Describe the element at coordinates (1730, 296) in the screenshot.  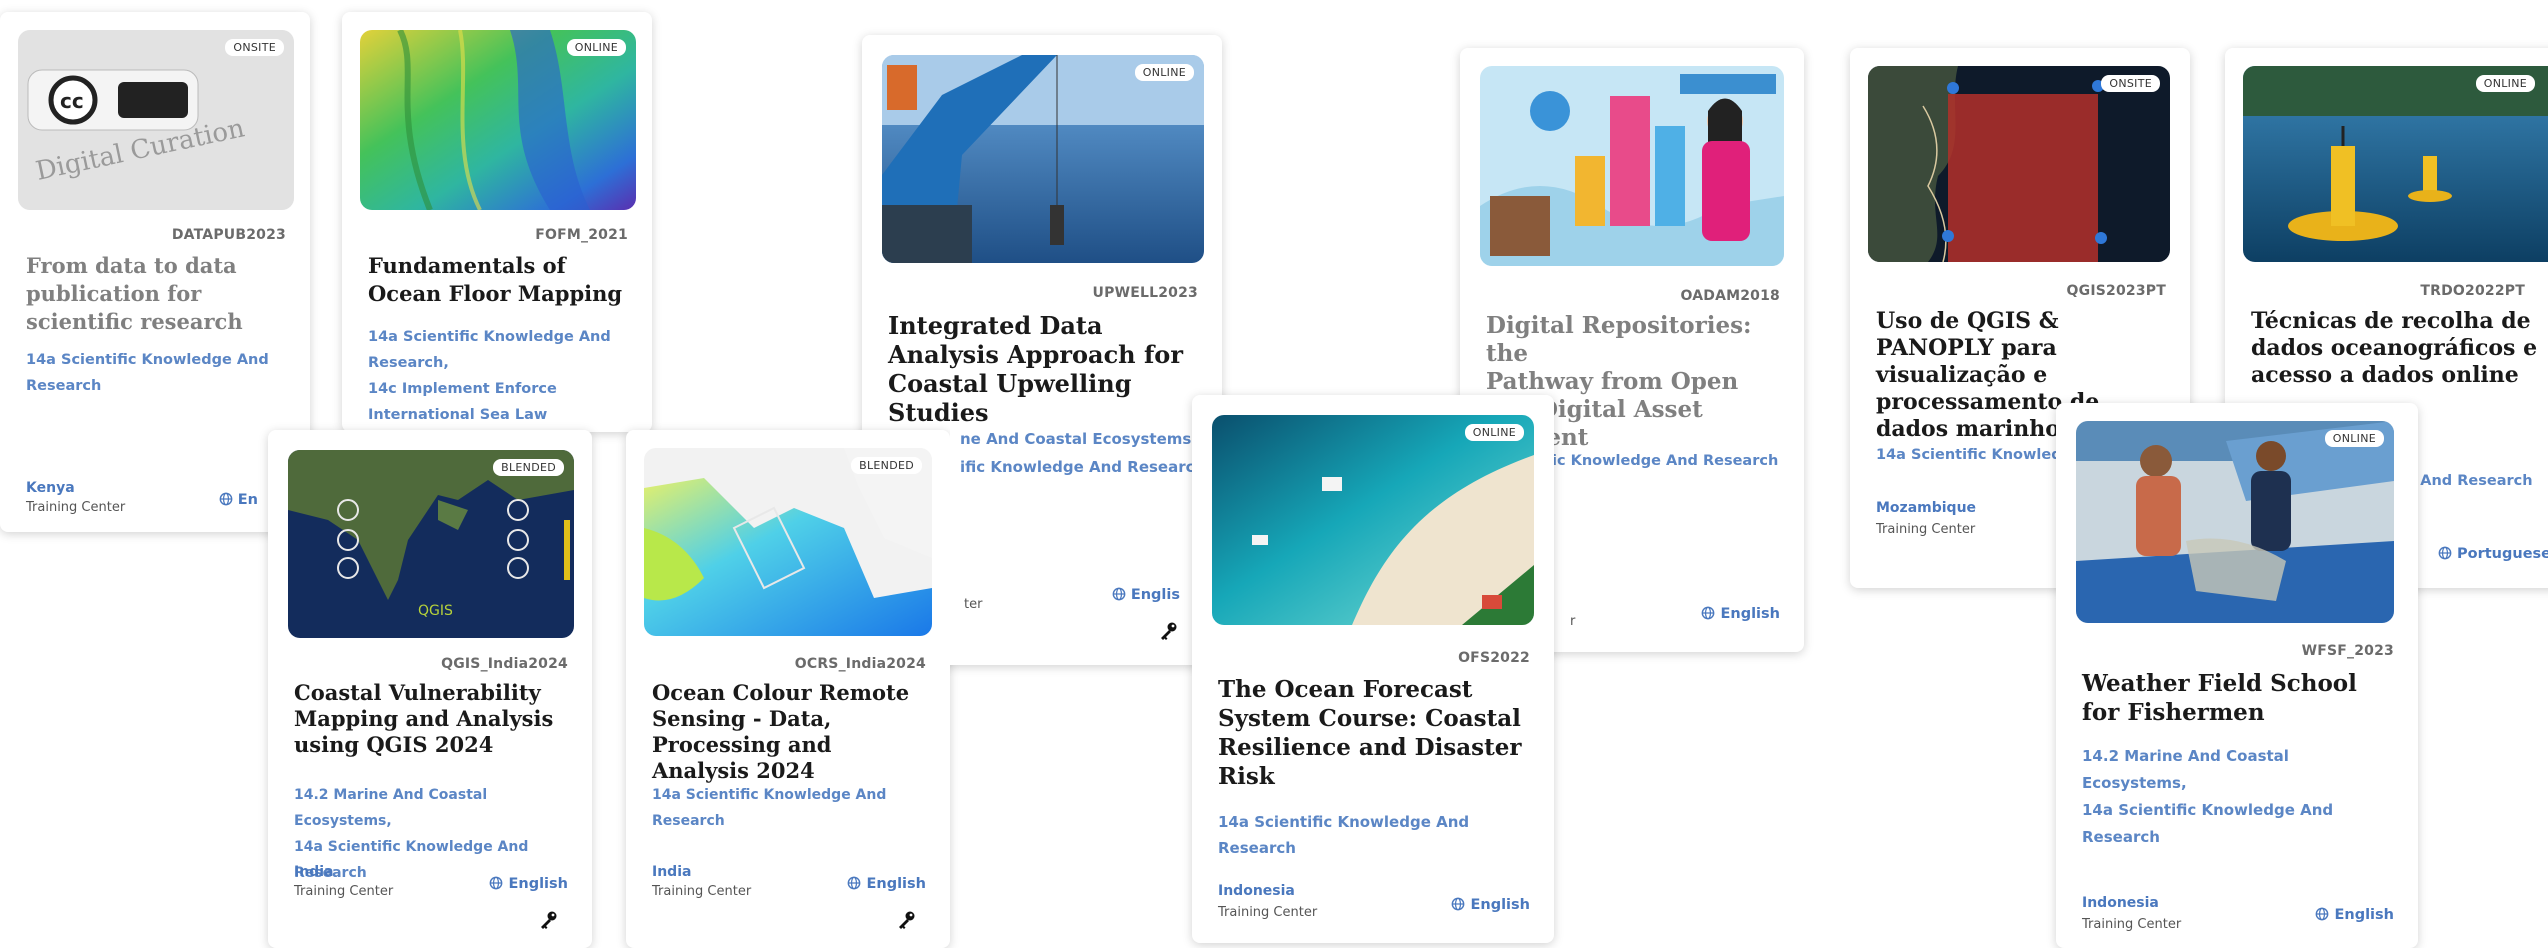
I see `course-code: OADAM2018` at that location.